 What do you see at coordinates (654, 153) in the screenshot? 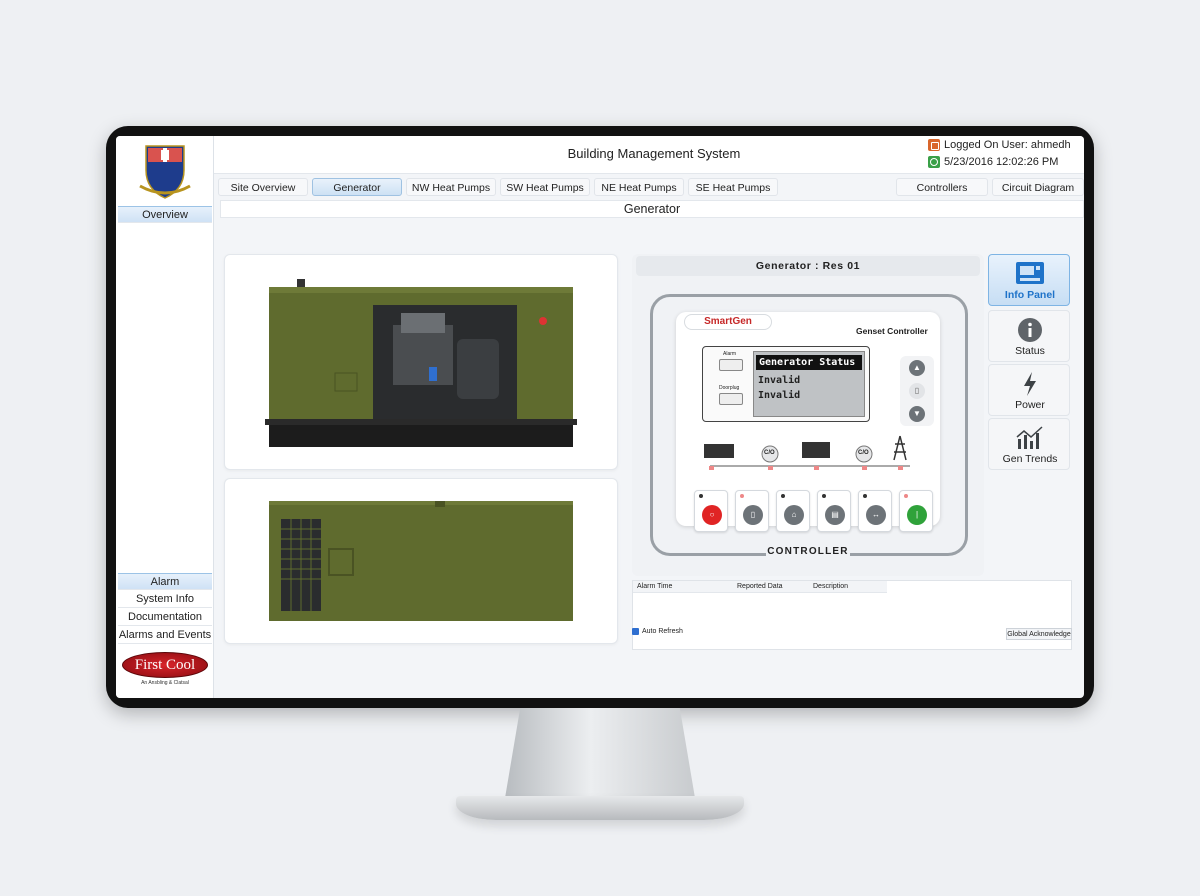
I see `app-title: Building Management System` at bounding box center [654, 153].